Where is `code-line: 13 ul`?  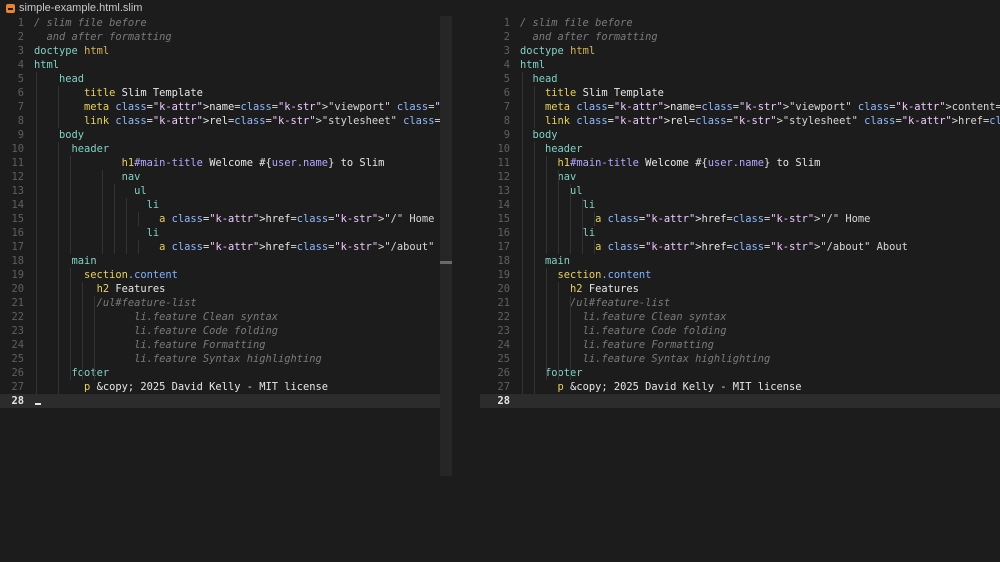
code-line: 13 ul is located at coordinates (226, 191).